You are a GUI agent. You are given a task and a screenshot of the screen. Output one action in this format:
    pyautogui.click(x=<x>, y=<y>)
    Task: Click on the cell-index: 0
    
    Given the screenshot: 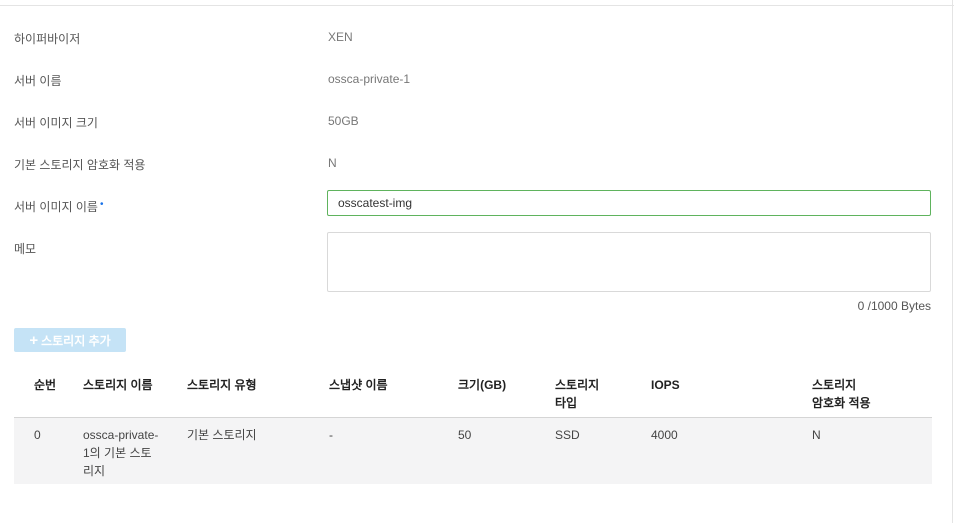 What is the action you would take?
    pyautogui.click(x=37, y=435)
    